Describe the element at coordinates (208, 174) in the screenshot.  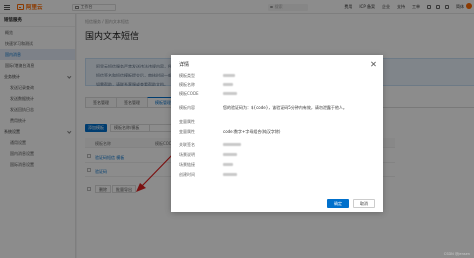
I see `detail-row-created-time: 创建时间` at that location.